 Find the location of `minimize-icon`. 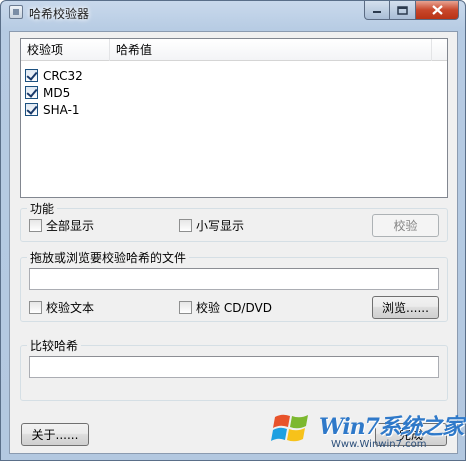

minimize-icon is located at coordinates (377, 12).